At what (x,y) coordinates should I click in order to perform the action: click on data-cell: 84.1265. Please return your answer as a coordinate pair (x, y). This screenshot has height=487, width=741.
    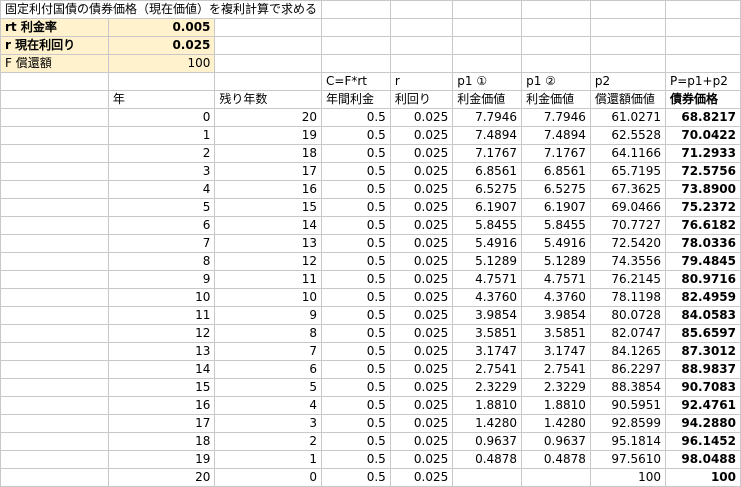
    Looking at the image, I should click on (628, 351).